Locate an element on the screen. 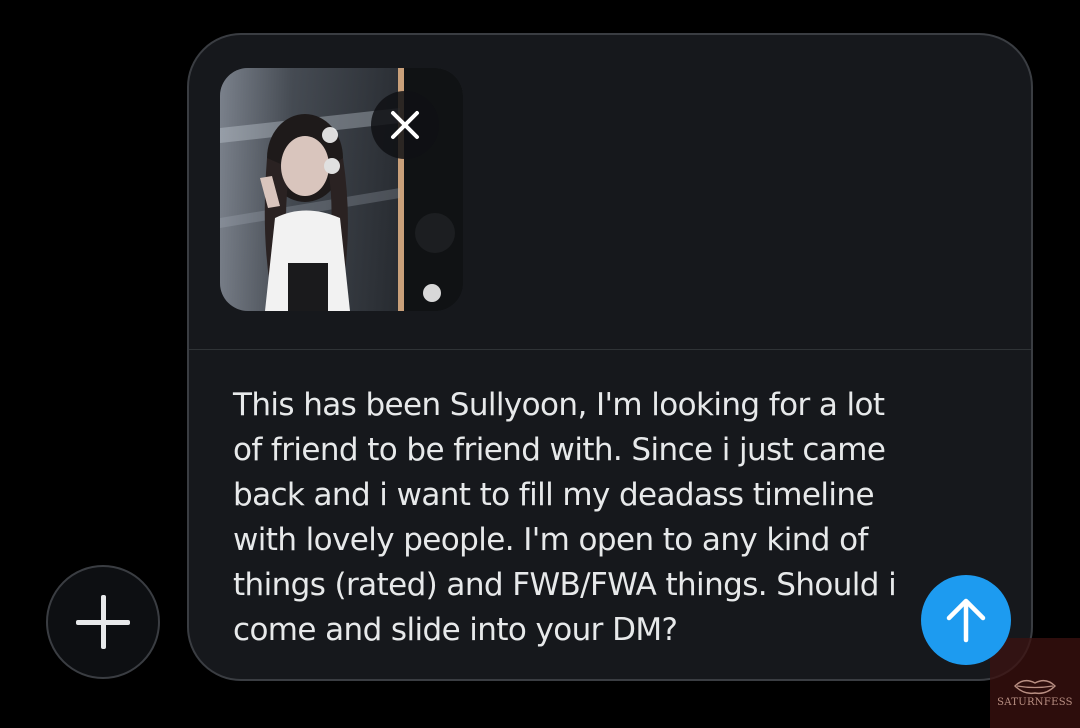  watermark: SATURNFESS is located at coordinates (1035, 683).